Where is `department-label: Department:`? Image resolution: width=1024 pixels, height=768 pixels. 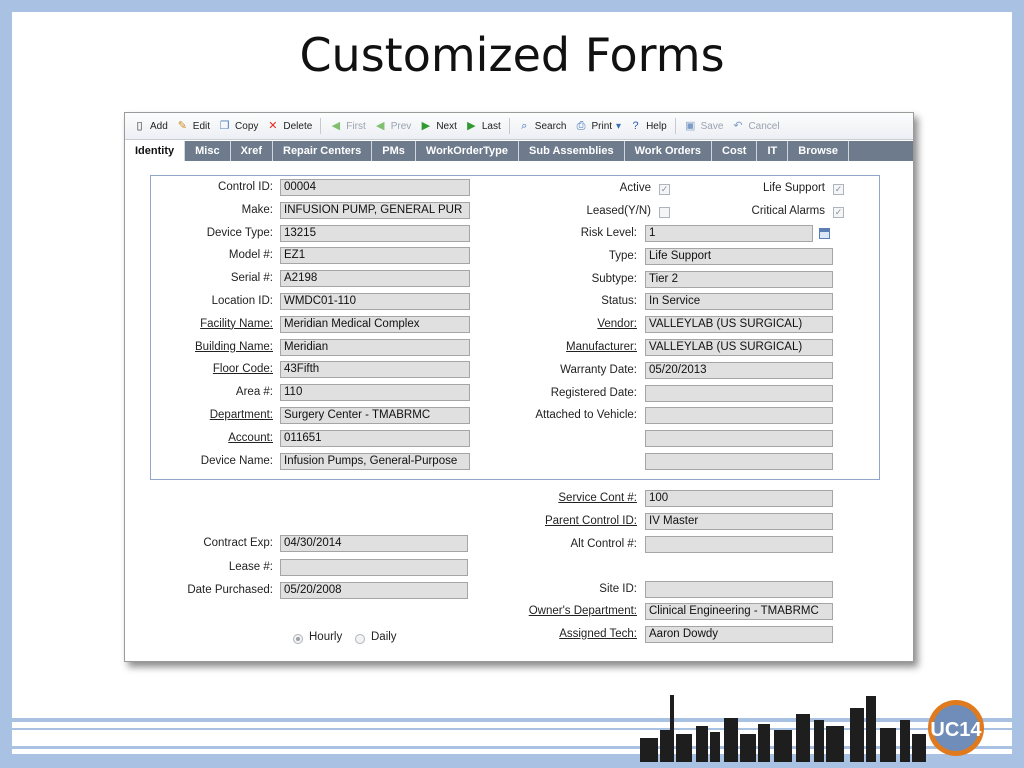
department-label: Department: is located at coordinates (173, 415).